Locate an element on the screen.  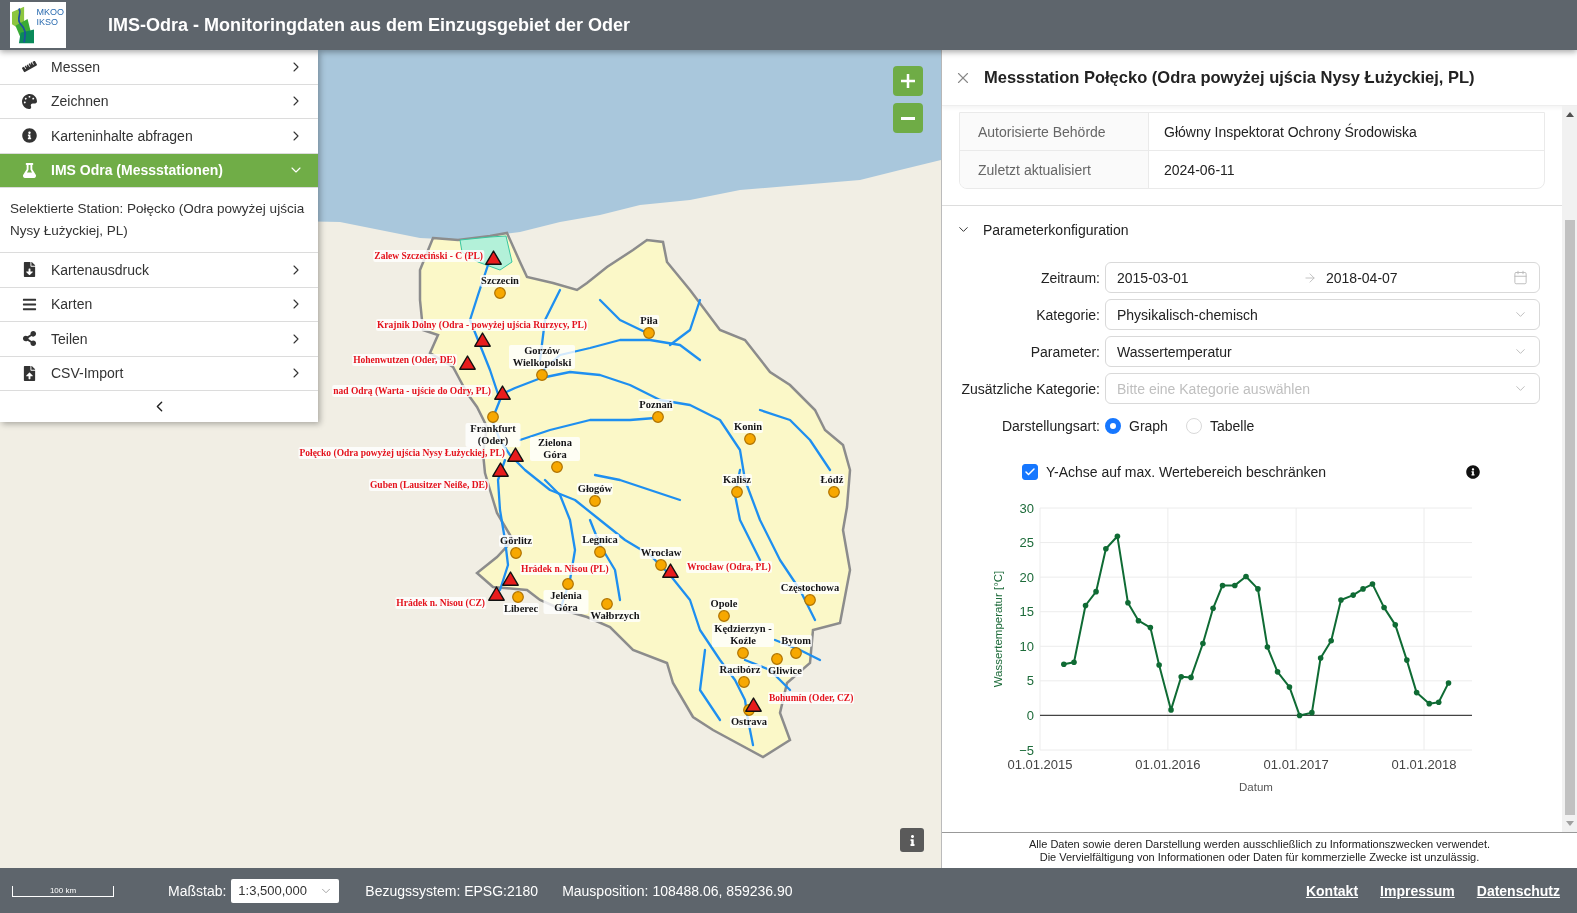
sidebar-item: Kartenausdruck is located at coordinates (159, 270).